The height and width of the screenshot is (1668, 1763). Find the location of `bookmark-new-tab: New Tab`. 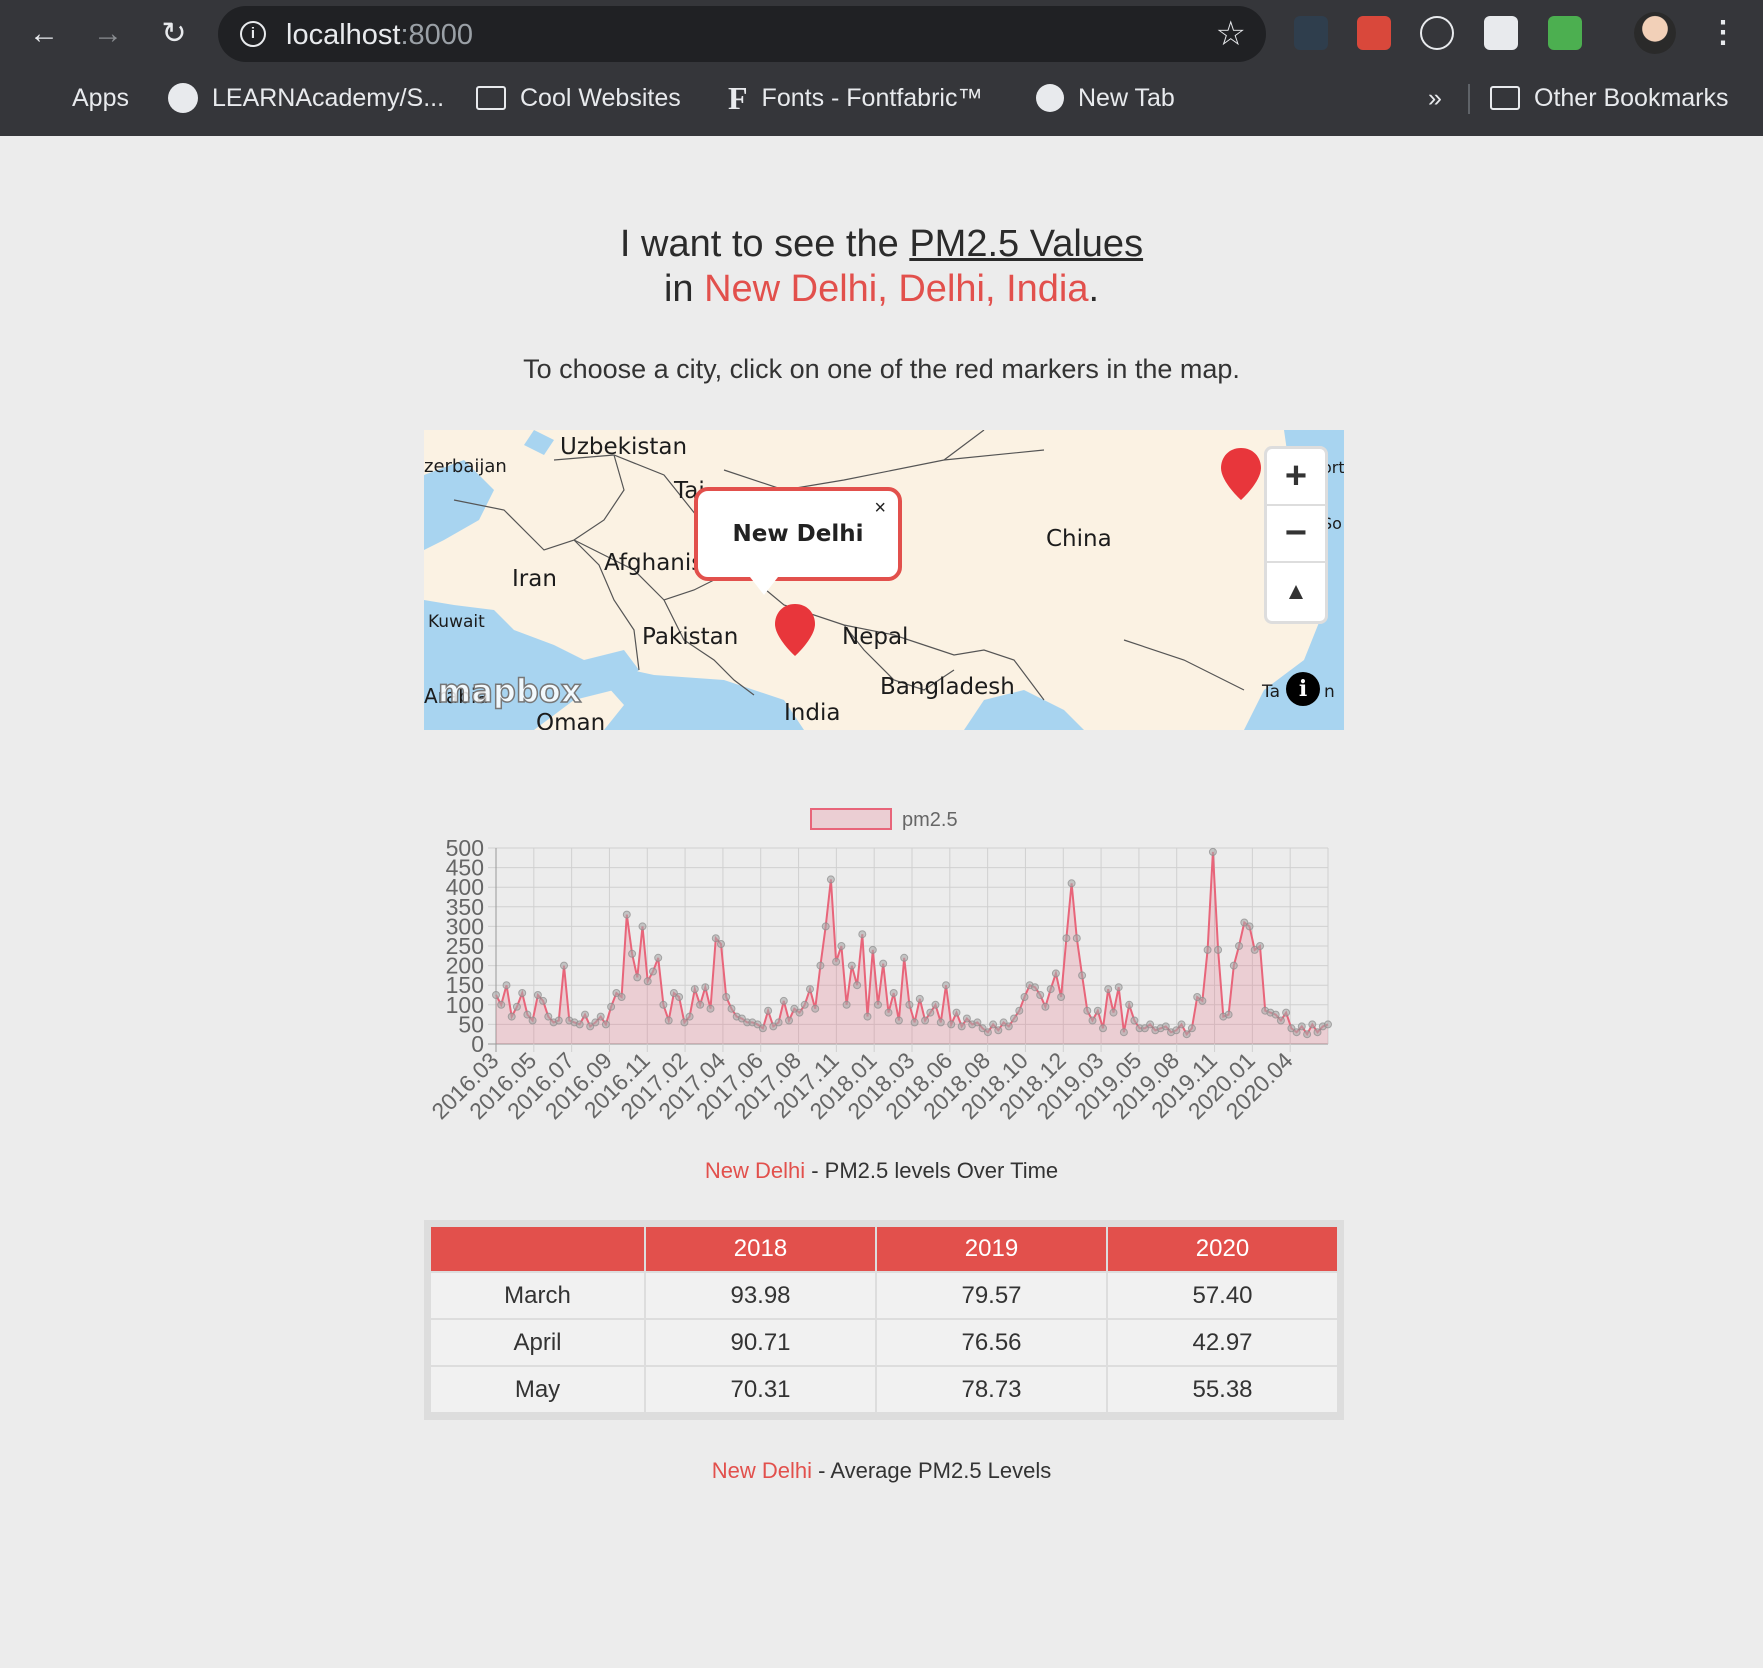

bookmark-new-tab: New Tab is located at coordinates (1105, 98).